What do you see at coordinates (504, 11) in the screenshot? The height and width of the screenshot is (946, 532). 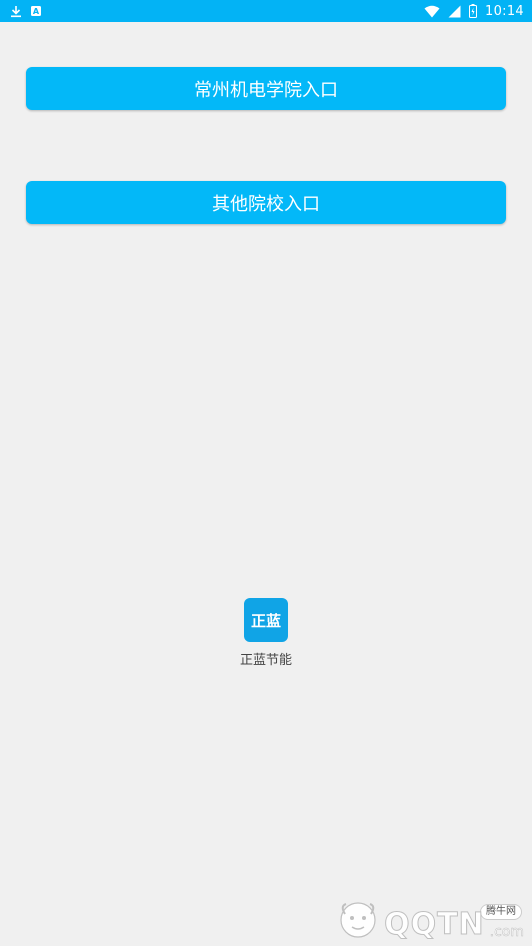 I see `status-time: 10:14` at bounding box center [504, 11].